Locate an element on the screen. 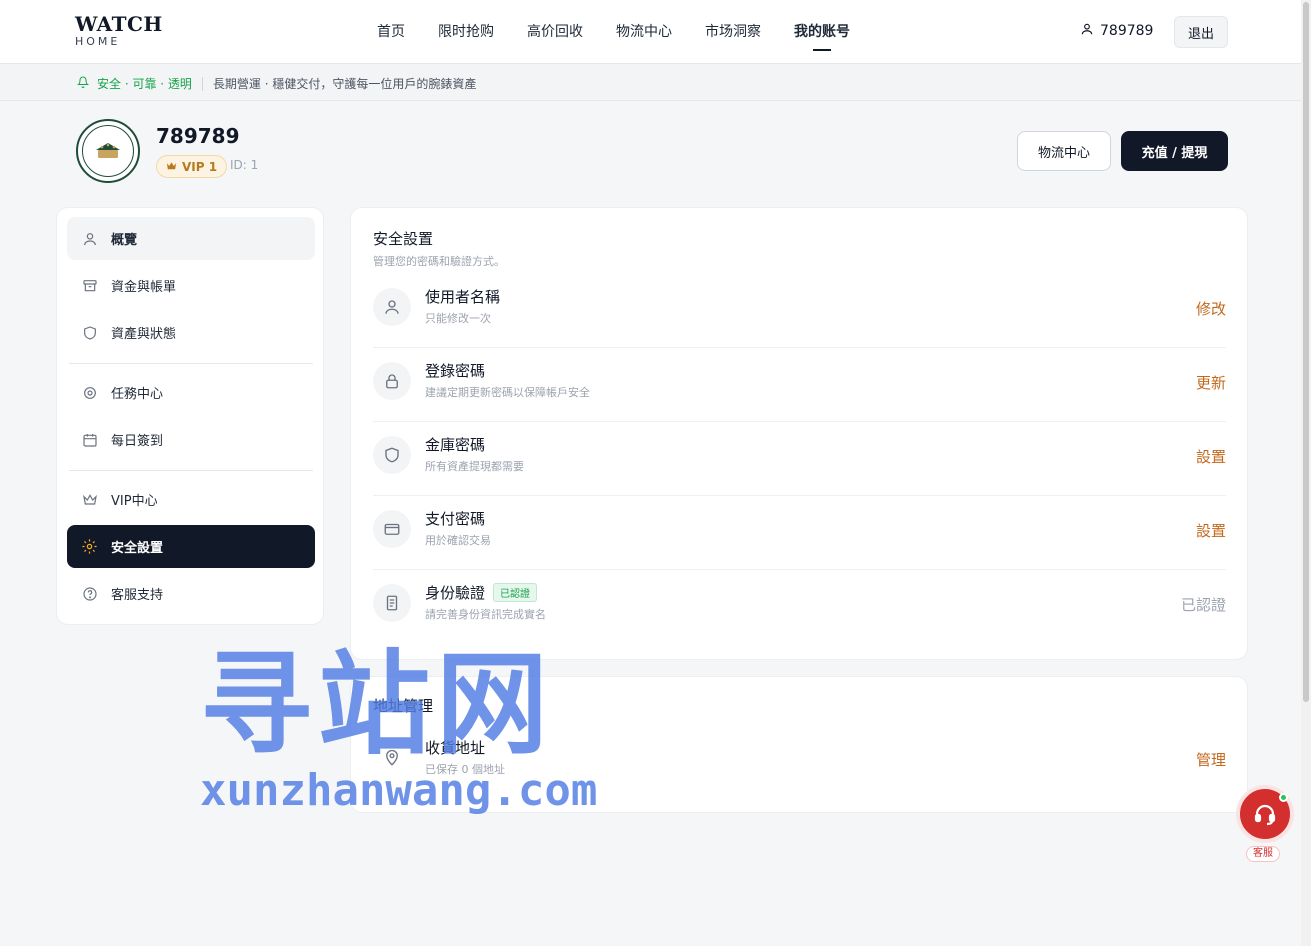 The height and width of the screenshot is (946, 1311). vip-label: VIP 1 is located at coordinates (200, 166).